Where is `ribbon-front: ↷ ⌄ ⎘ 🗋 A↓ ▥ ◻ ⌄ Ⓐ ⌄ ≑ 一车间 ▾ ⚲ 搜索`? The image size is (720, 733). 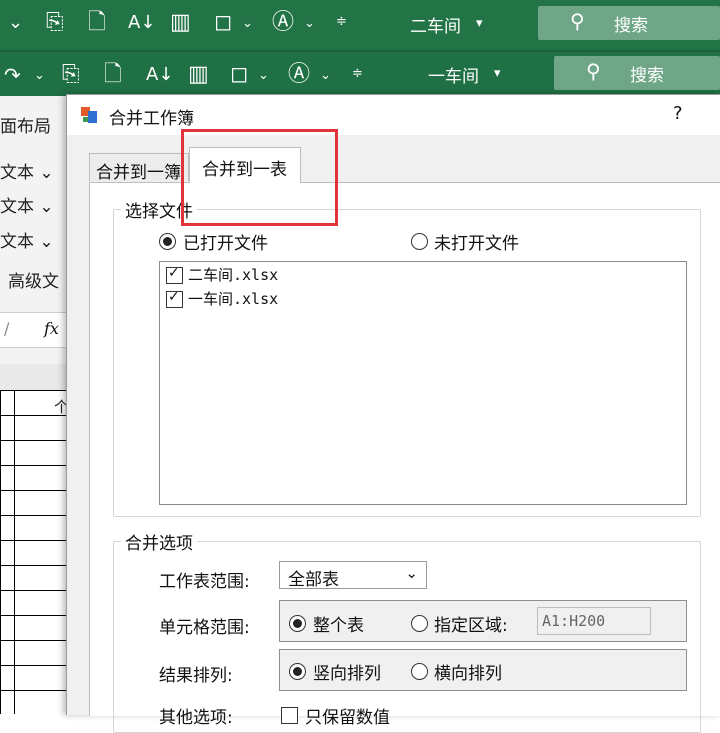
ribbon-front: ↷ ⌄ ⎘ 🗋 A↓ ▥ ◻ ⌄ Ⓐ ⌄ ≑ 一车间 ▾ ⚲ 搜索 is located at coordinates (360, 74).